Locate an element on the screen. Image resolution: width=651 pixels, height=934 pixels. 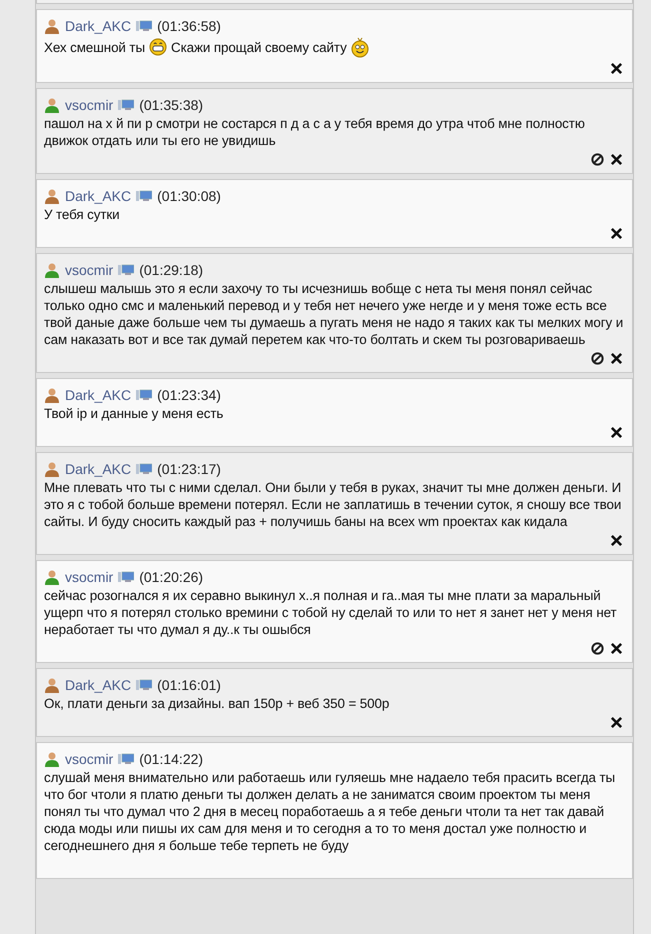
timestamp: (01:14:22) is located at coordinates (171, 759).